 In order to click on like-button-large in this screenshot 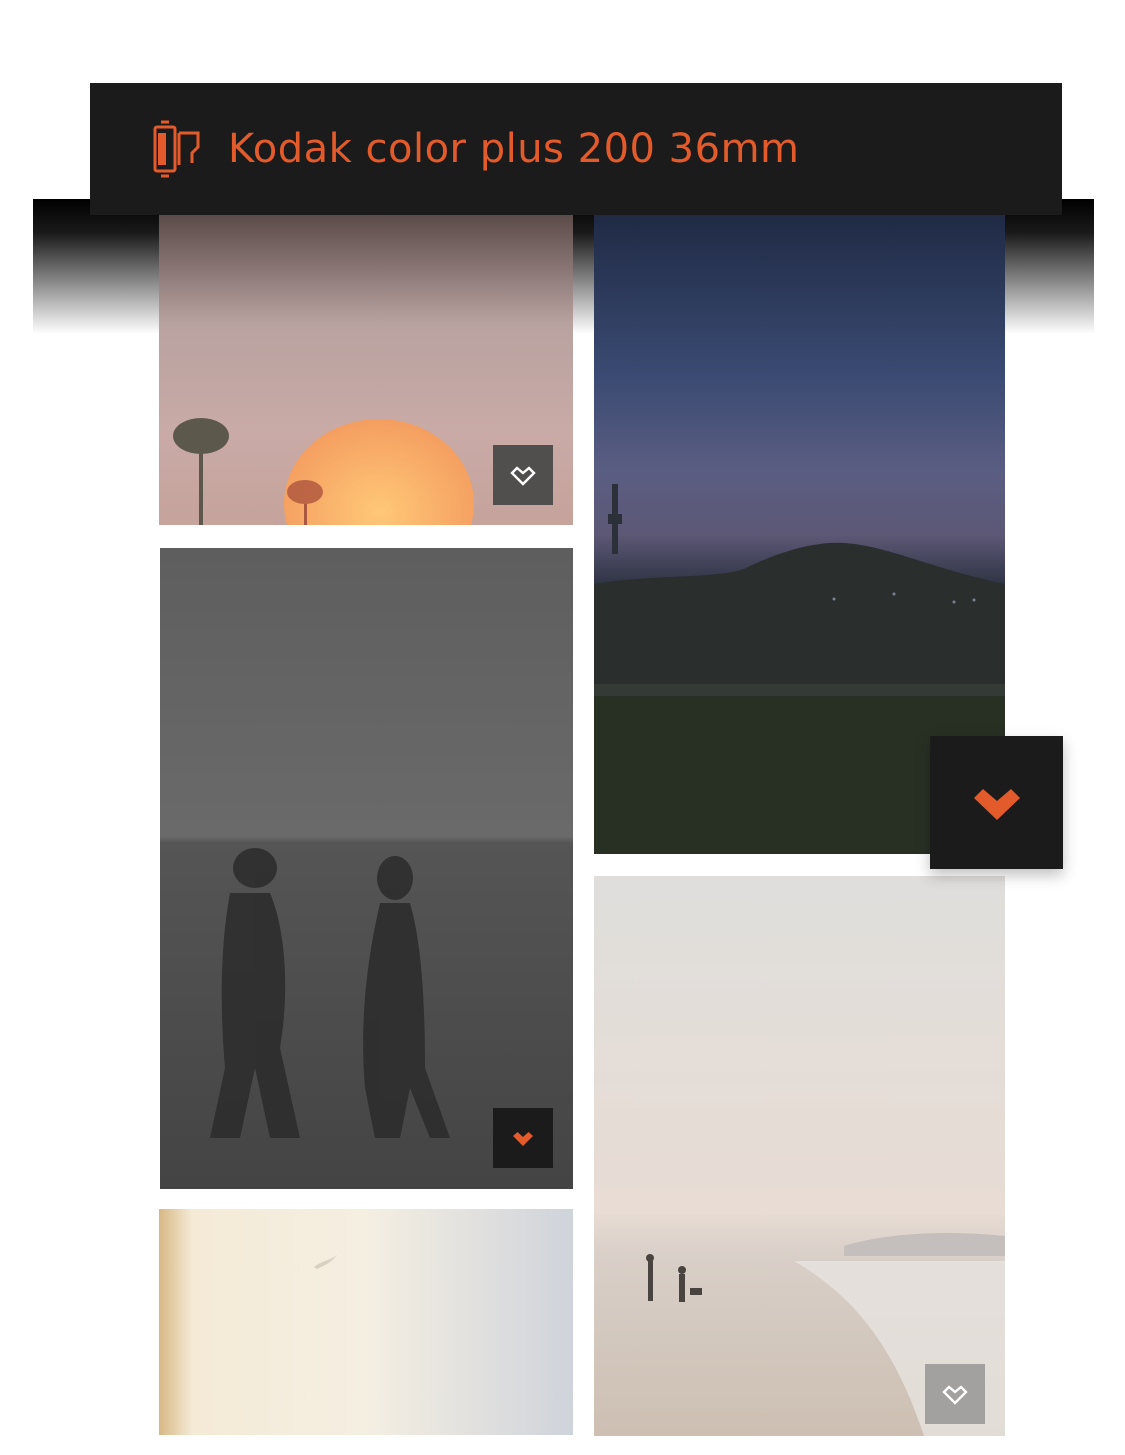, I will do `click(996, 802)`.